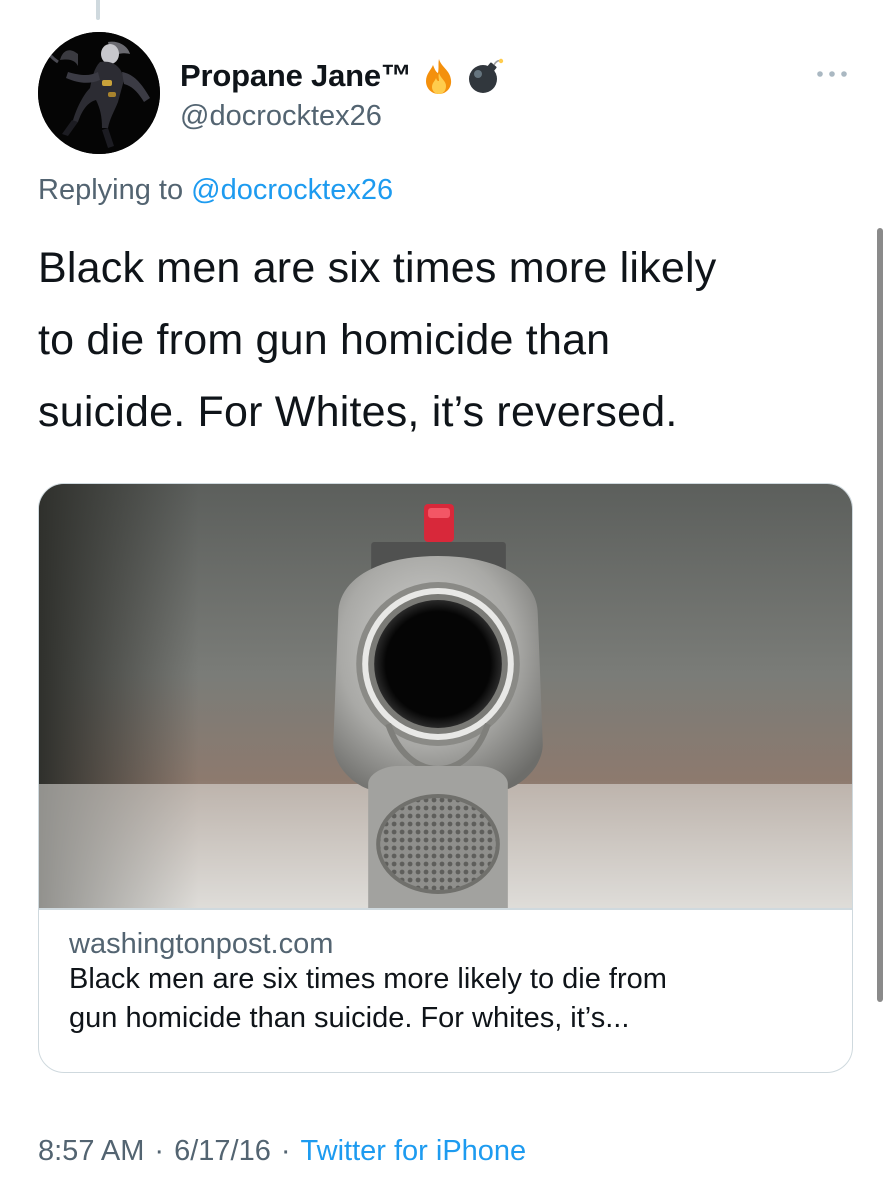  I want to click on avatar, so click(99, 93).